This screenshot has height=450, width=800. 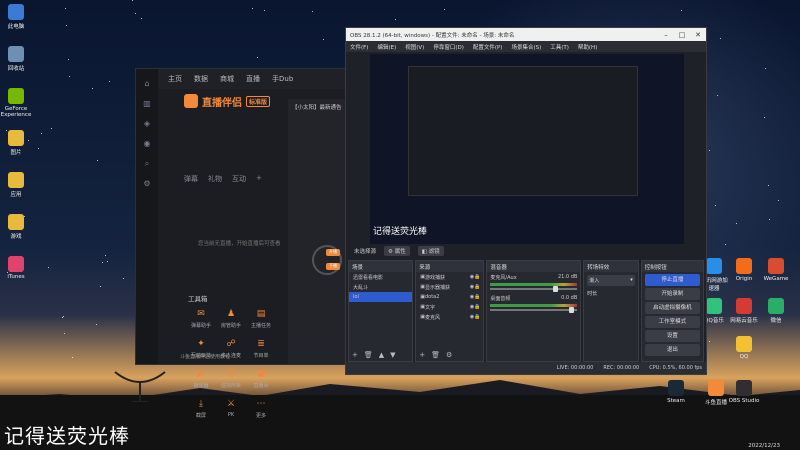 What do you see at coordinates (16, 69) in the screenshot?
I see `desktop-icon-label: 回收站` at bounding box center [16, 69].